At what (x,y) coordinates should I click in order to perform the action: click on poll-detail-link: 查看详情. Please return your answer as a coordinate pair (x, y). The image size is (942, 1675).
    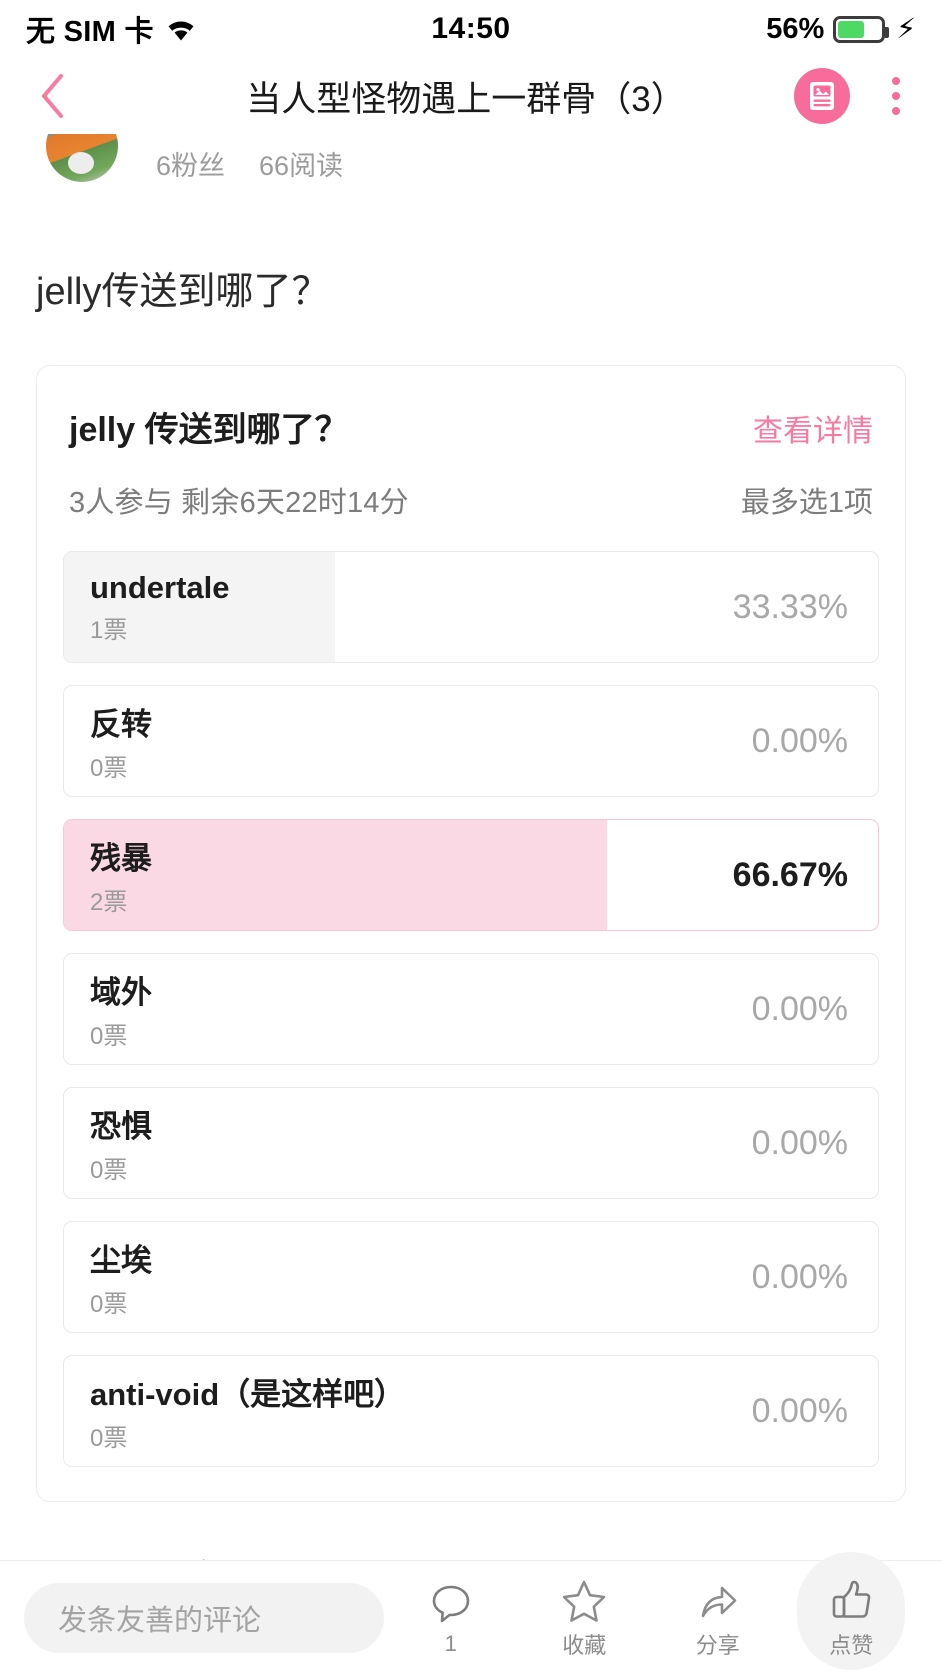
    Looking at the image, I should click on (813, 428).